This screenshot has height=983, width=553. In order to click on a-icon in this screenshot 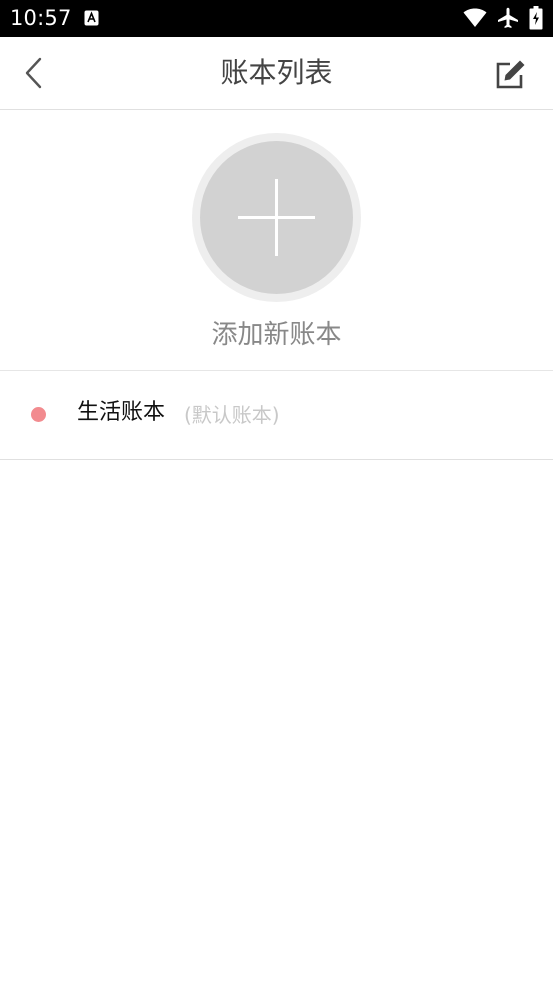, I will do `click(91, 18)`.